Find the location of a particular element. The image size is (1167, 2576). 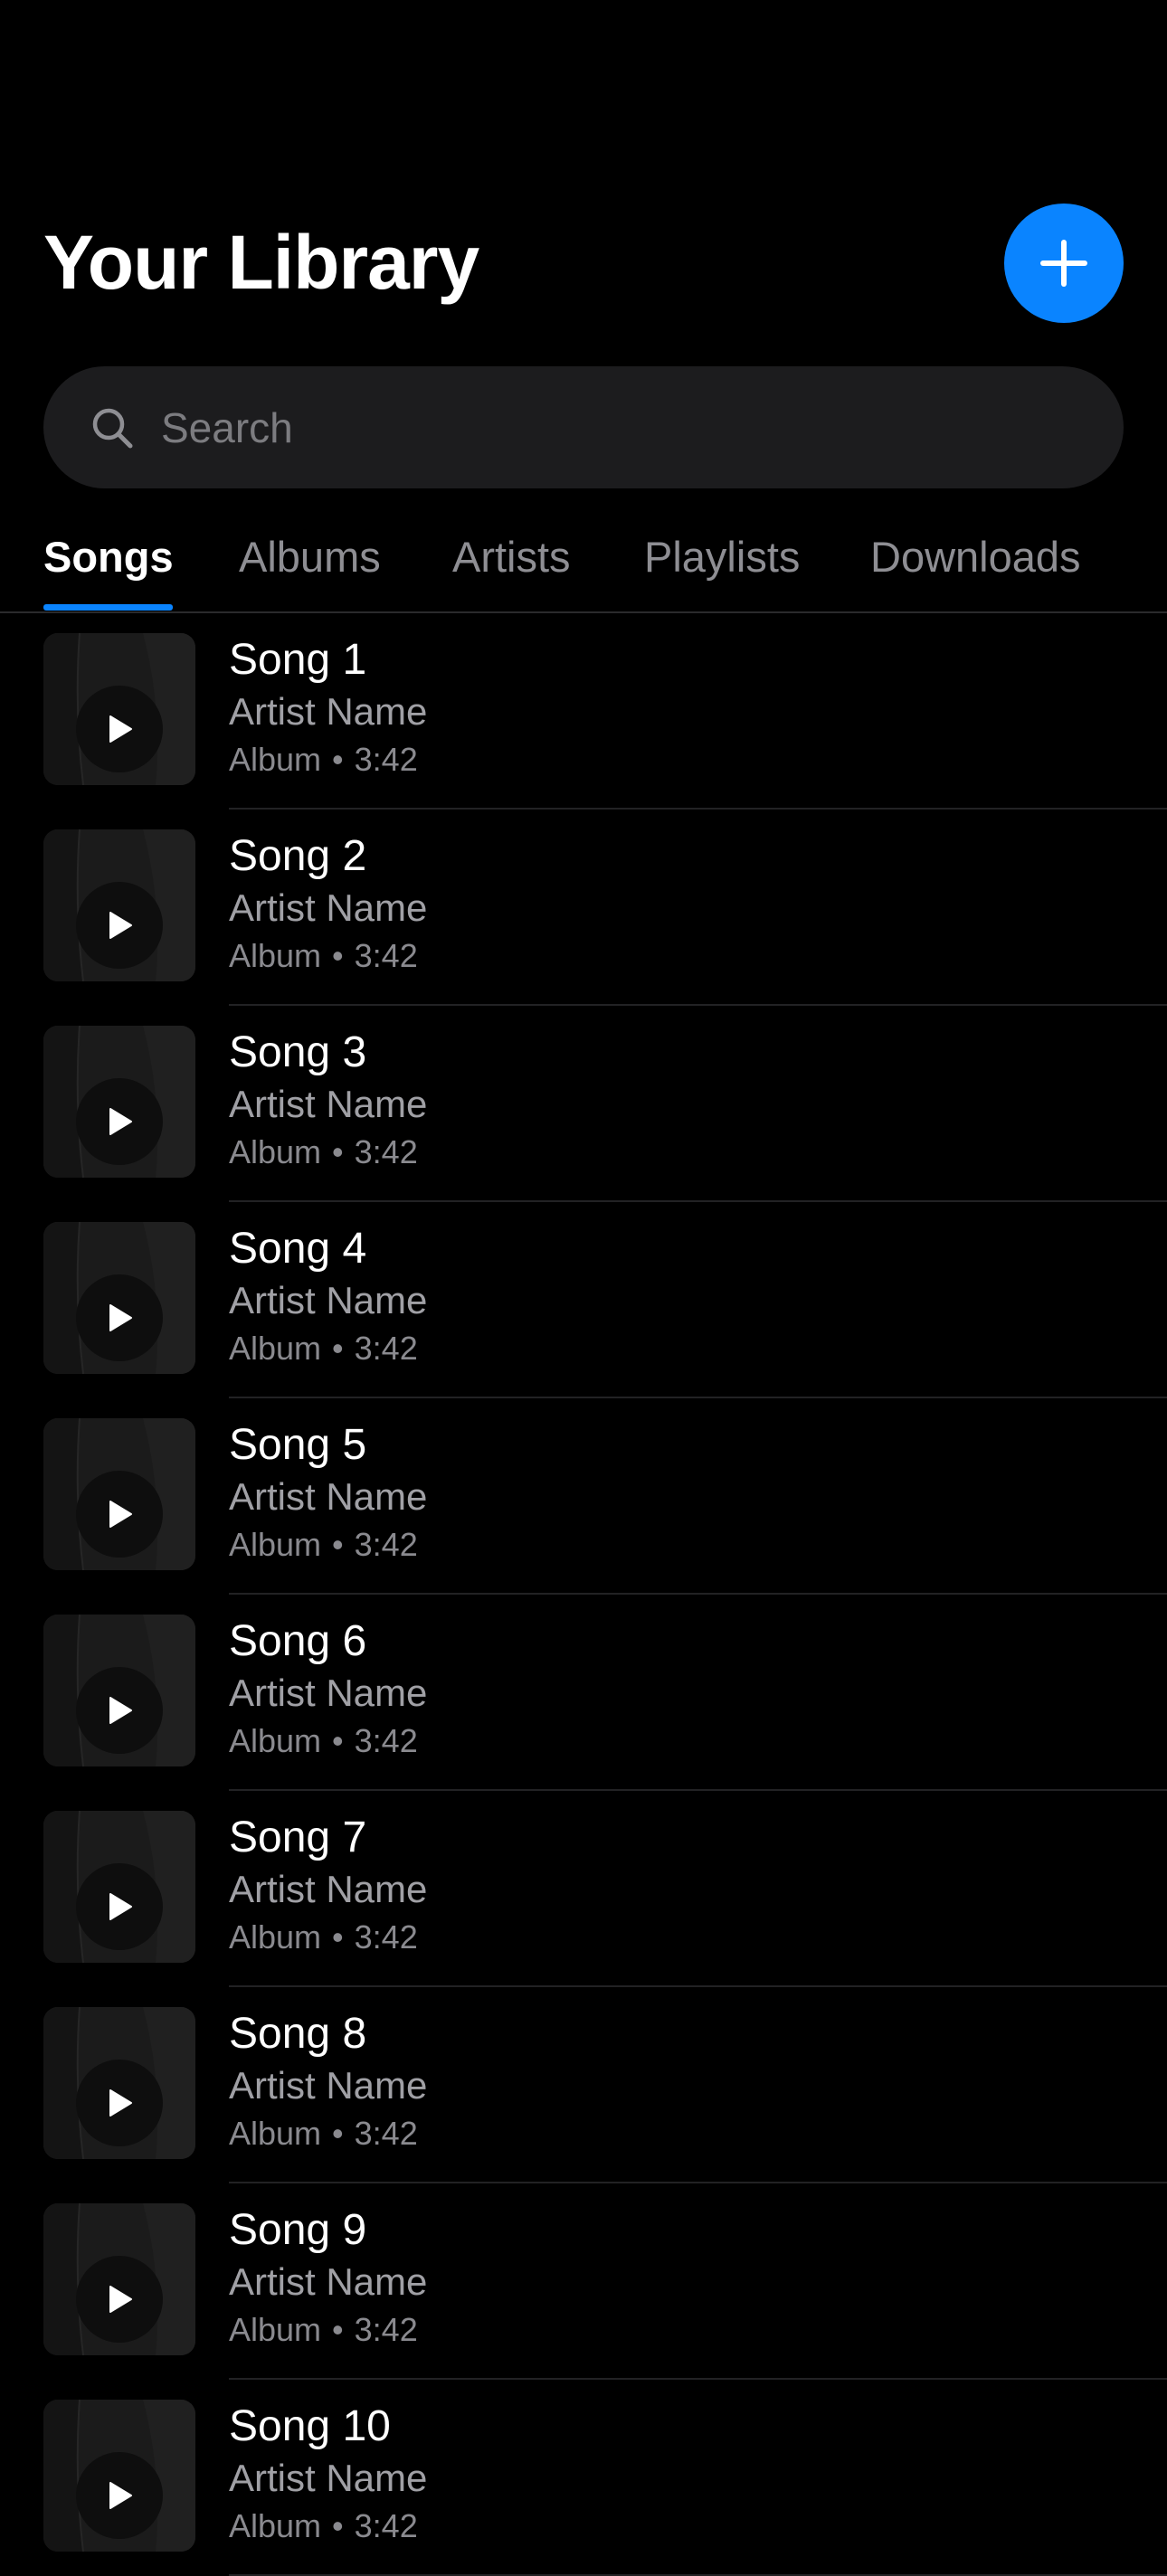

tab-playlists: Playlists is located at coordinates (722, 568).